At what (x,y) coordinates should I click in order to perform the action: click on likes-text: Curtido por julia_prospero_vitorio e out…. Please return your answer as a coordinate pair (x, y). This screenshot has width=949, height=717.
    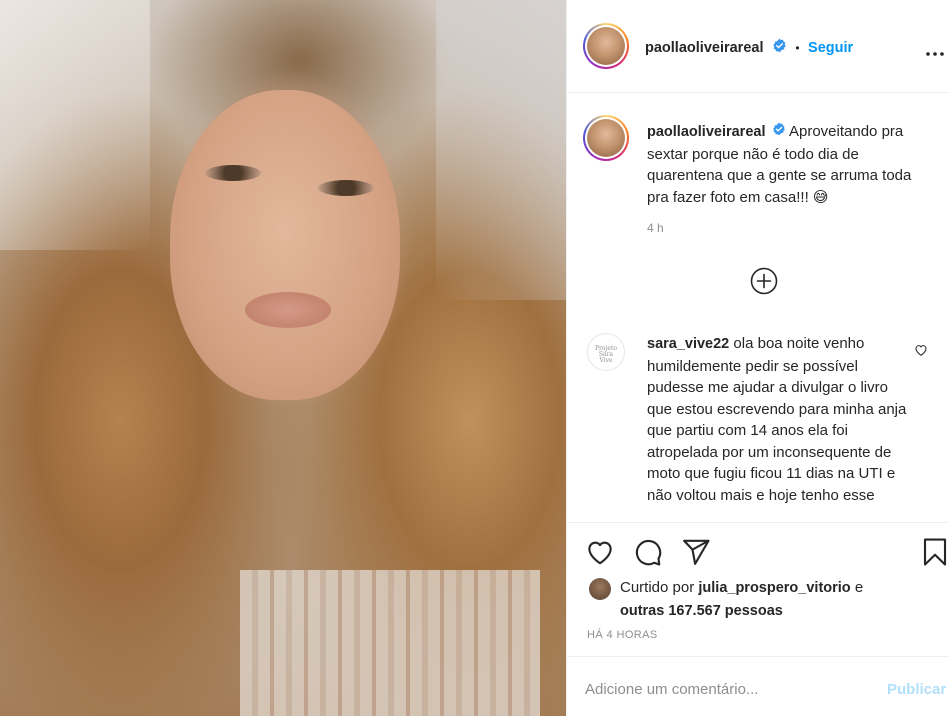
    Looking at the image, I should click on (780, 599).